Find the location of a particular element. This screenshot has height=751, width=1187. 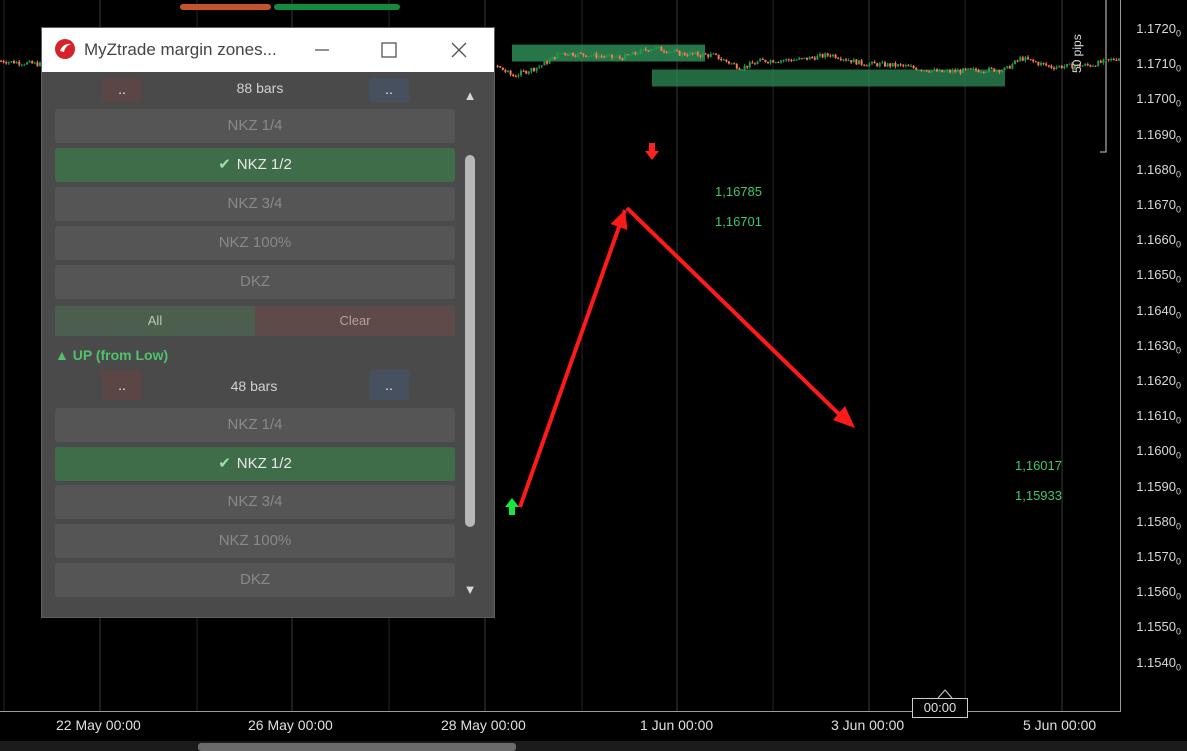

up-nkz-100-button: NKZ 100% is located at coordinates (255, 541).